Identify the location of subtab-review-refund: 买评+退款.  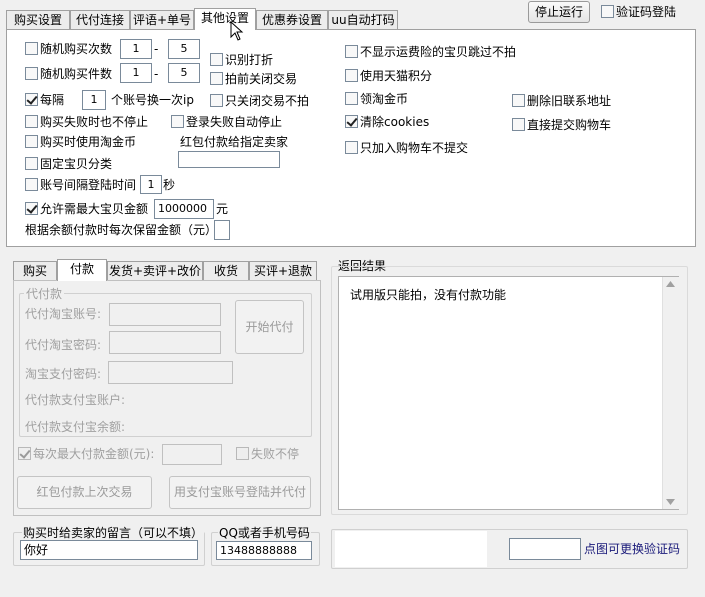
(283, 271).